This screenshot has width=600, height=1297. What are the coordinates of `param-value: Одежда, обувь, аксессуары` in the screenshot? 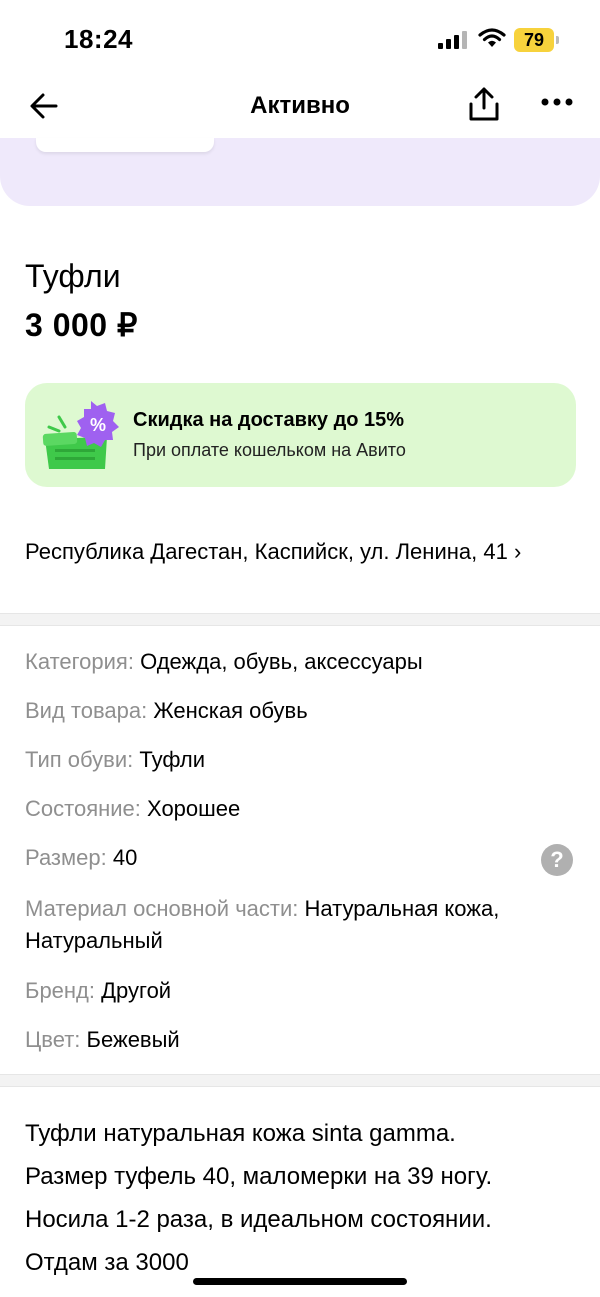 It's located at (281, 661).